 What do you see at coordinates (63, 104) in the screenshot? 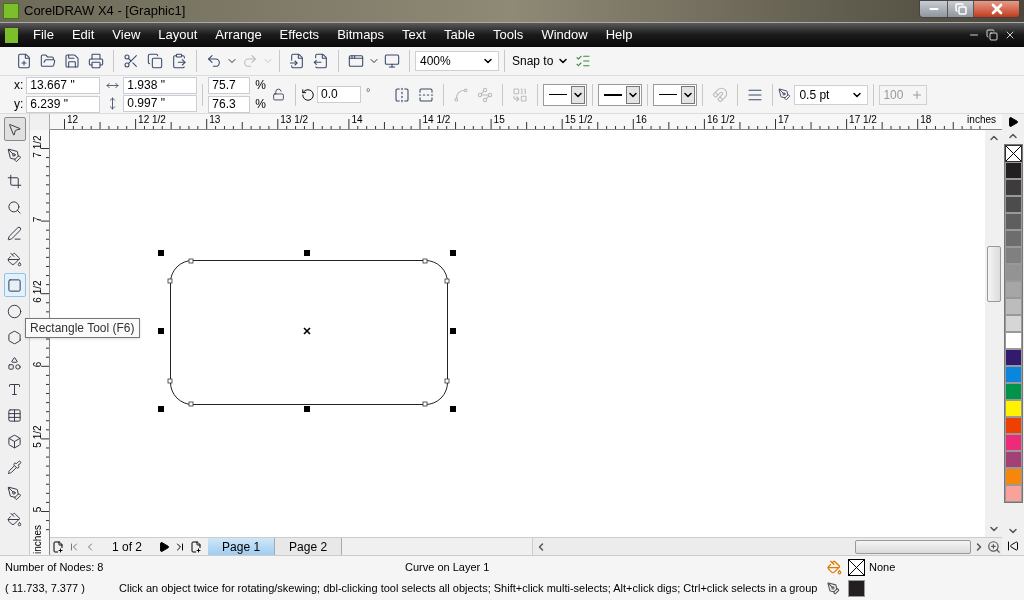
I see `y-position-field: 6.239 "` at bounding box center [63, 104].